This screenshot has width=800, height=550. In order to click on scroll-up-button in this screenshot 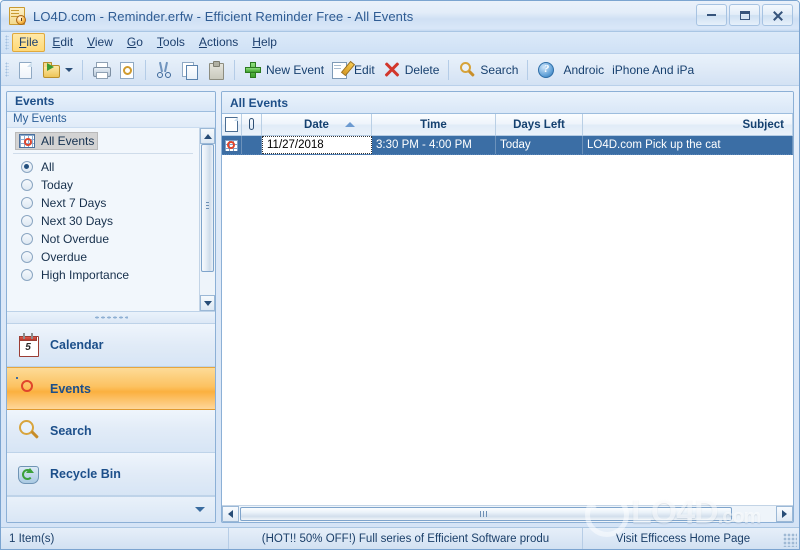, I will do `click(207, 136)`.